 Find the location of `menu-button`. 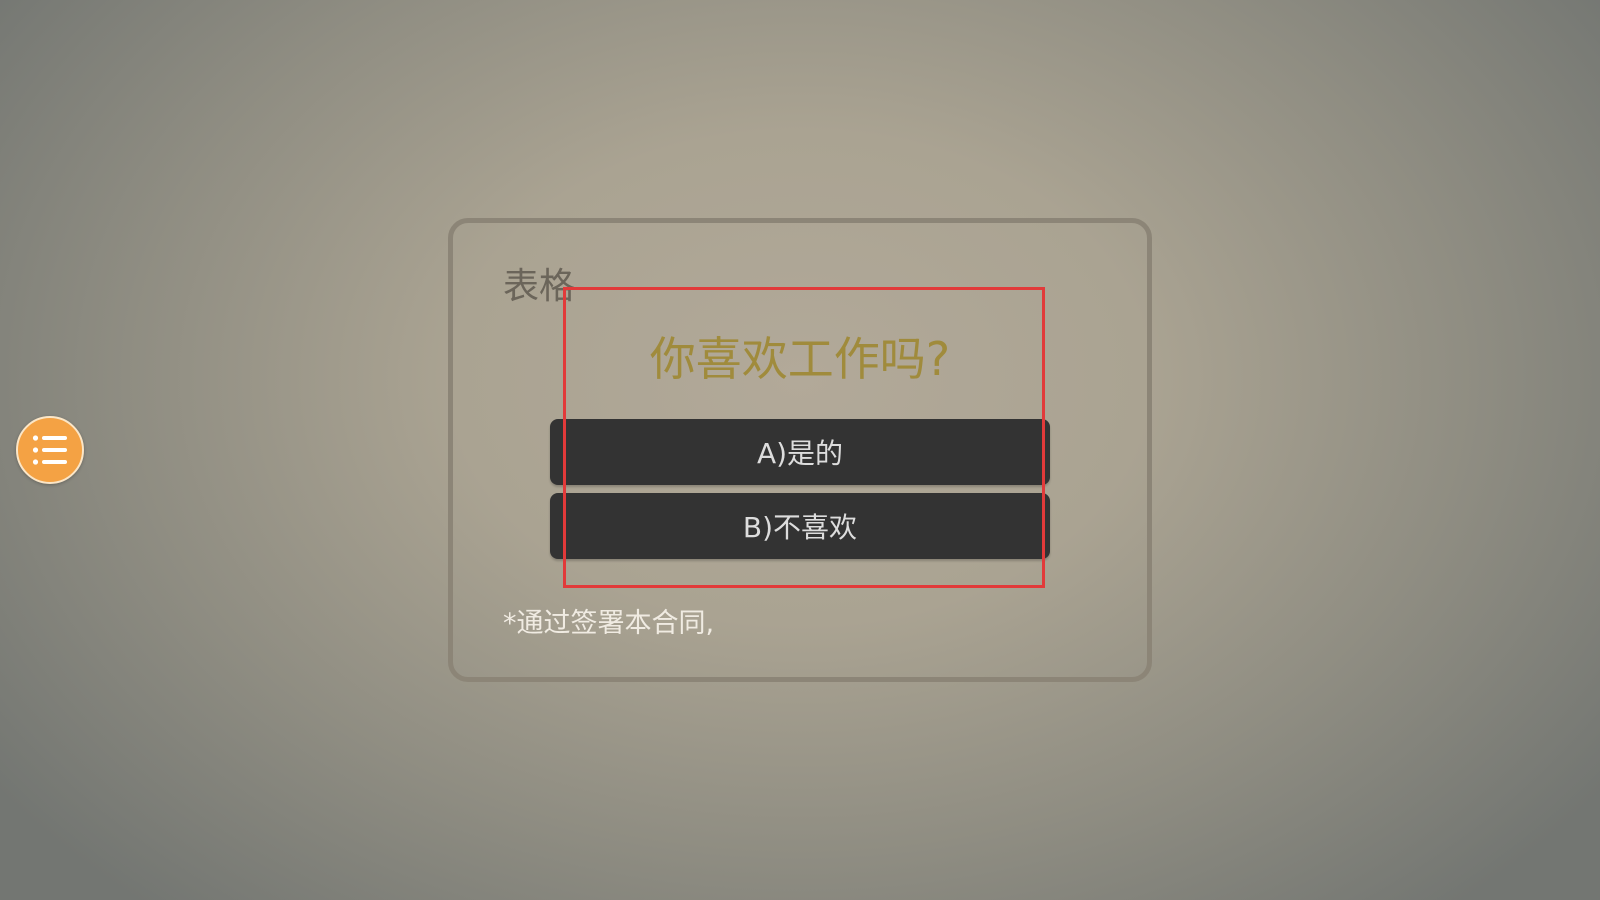

menu-button is located at coordinates (50, 450).